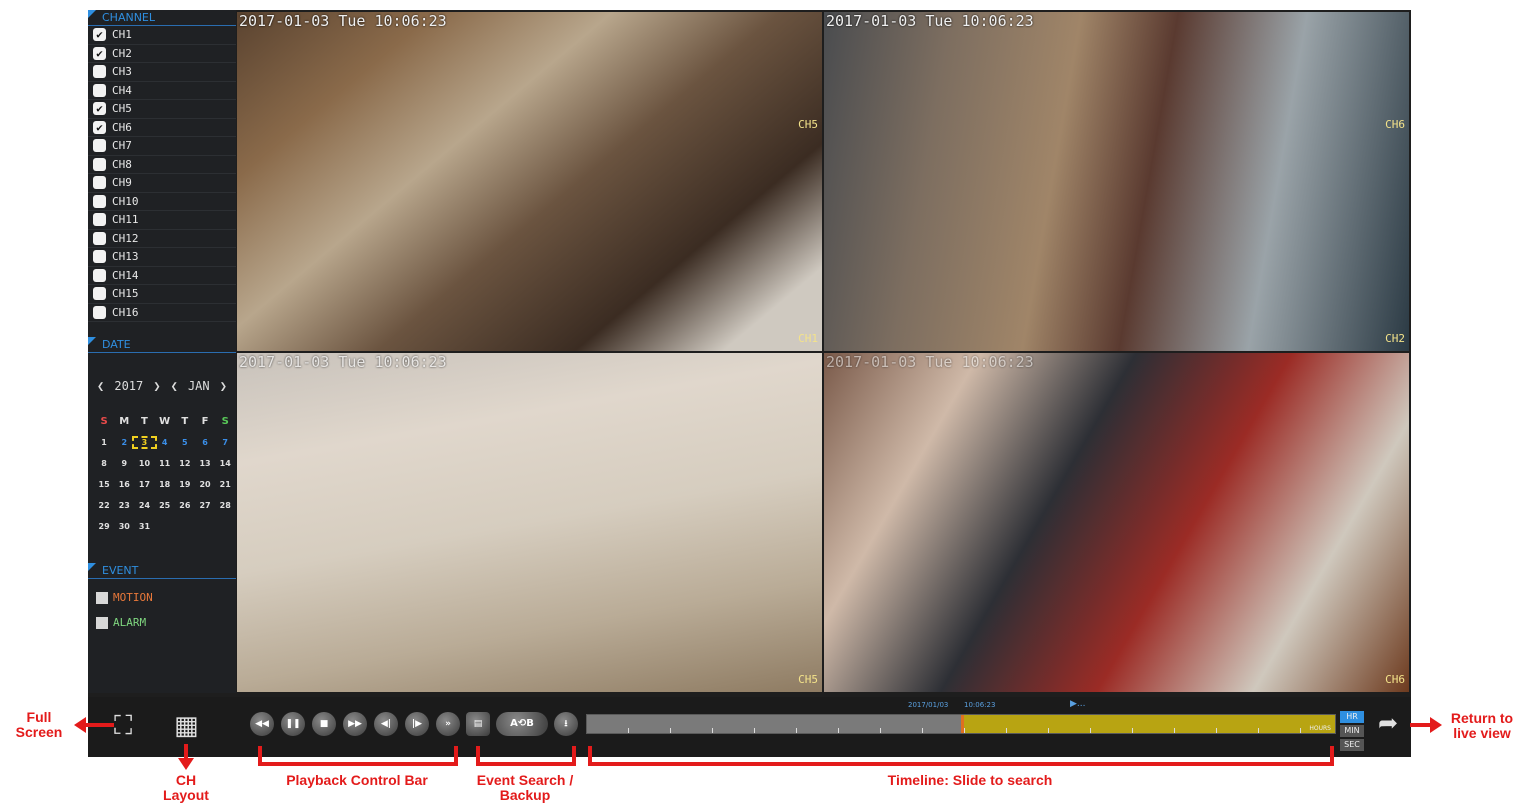  What do you see at coordinates (386, 724) in the screenshot?
I see `step-back-button: ◀|` at bounding box center [386, 724].